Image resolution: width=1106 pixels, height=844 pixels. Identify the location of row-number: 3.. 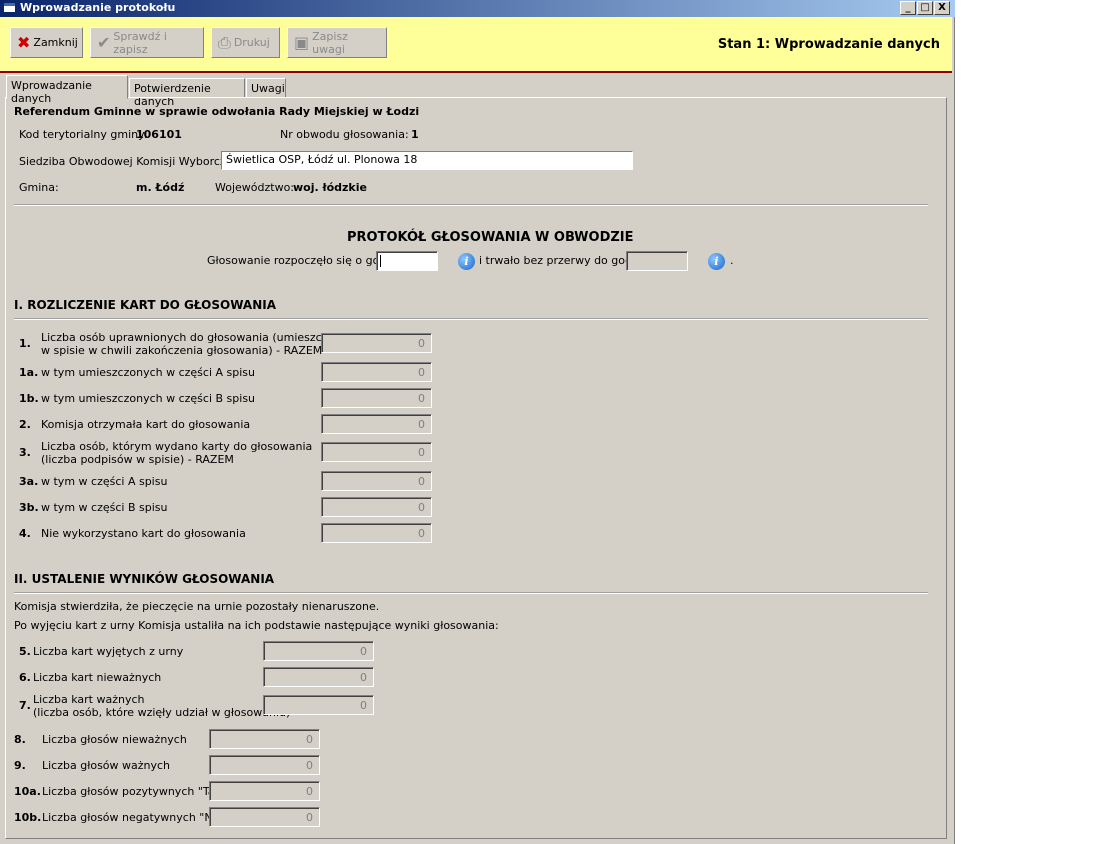
(25, 452).